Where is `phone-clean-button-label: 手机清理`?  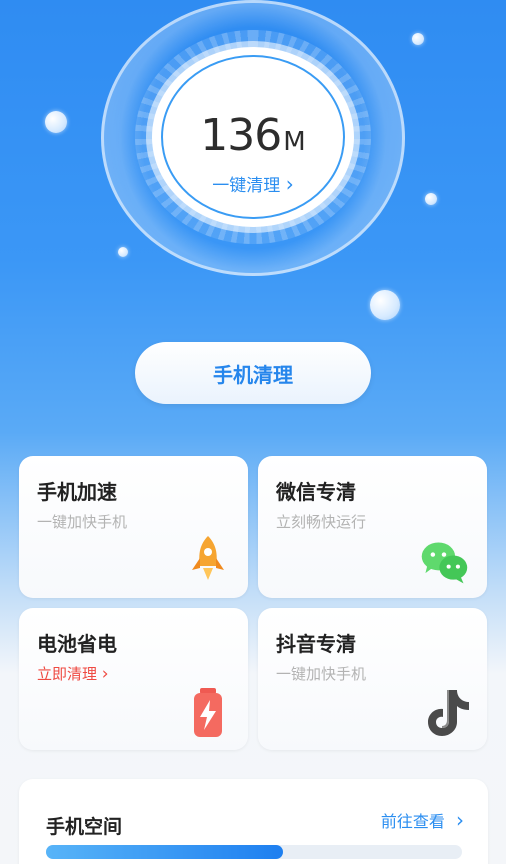
phone-clean-button-label: 手机清理 is located at coordinates (253, 374).